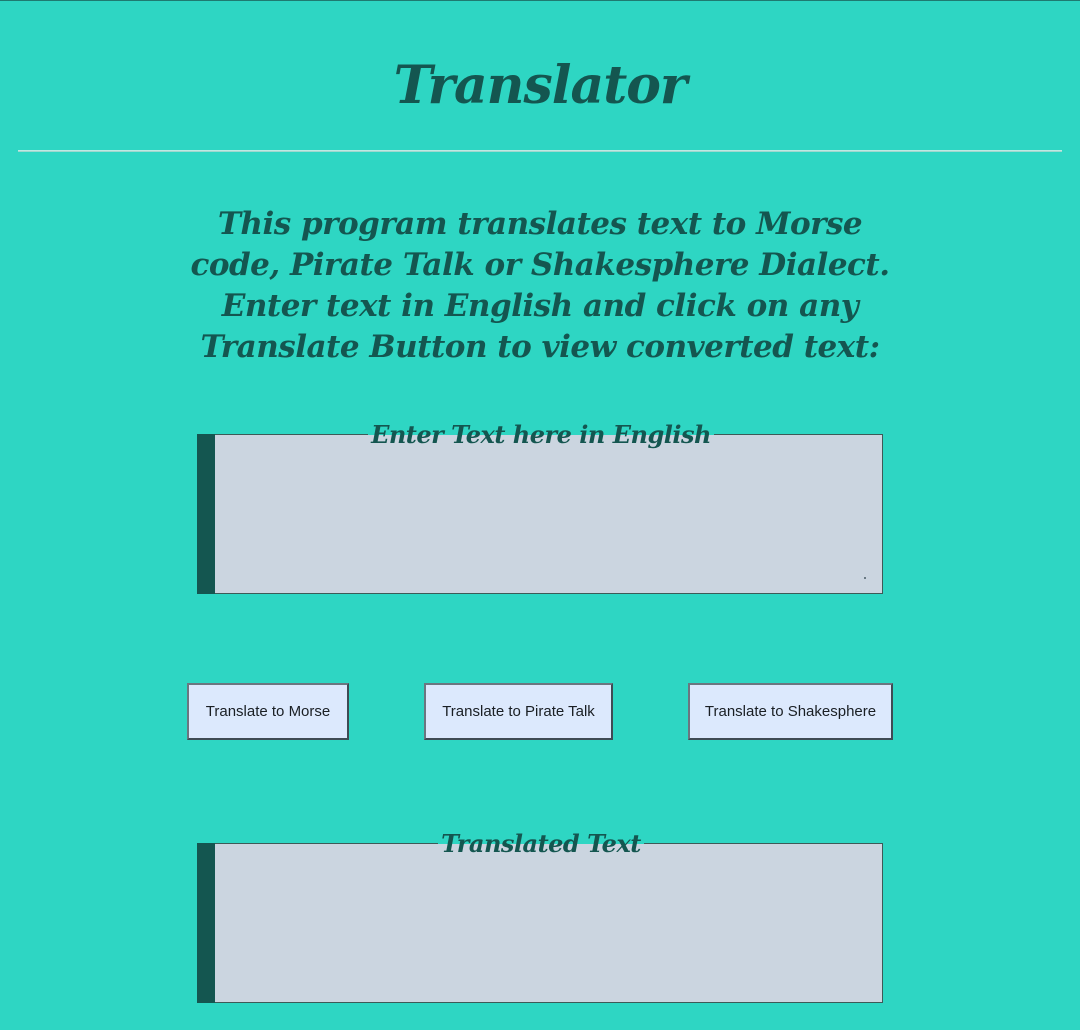  I want to click on english-text-input, so click(549, 514).